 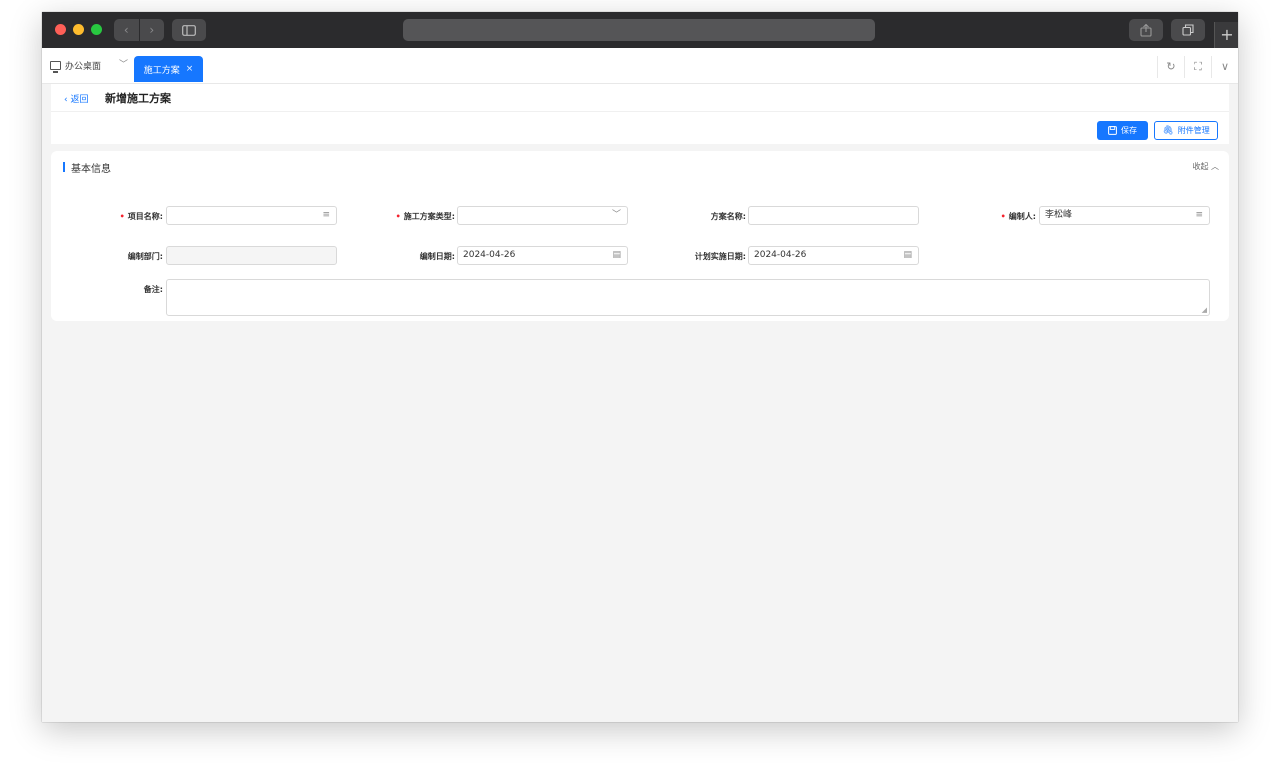 I want to click on zoom-window-button, so click(x=96, y=29).